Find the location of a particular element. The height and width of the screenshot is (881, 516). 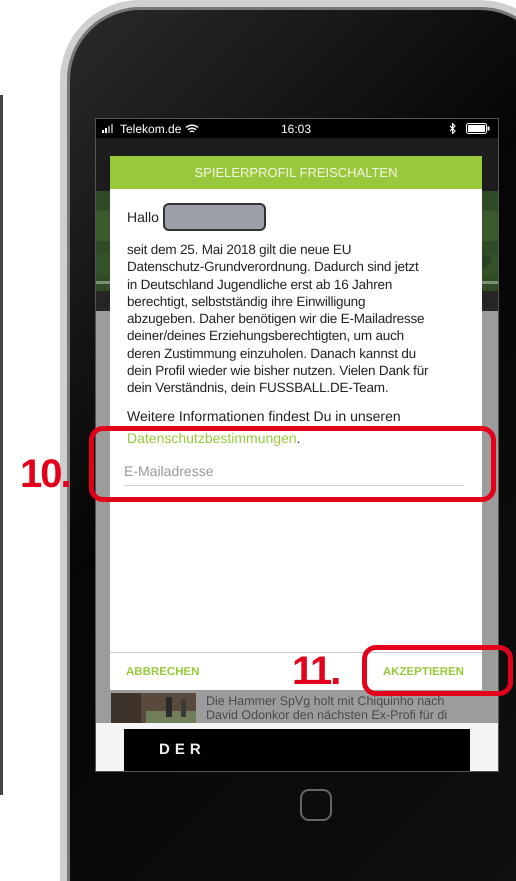

info-text: Weitere Informationen findest Du in unseren Datenschutzbestimmungen. is located at coordinates (264, 427).